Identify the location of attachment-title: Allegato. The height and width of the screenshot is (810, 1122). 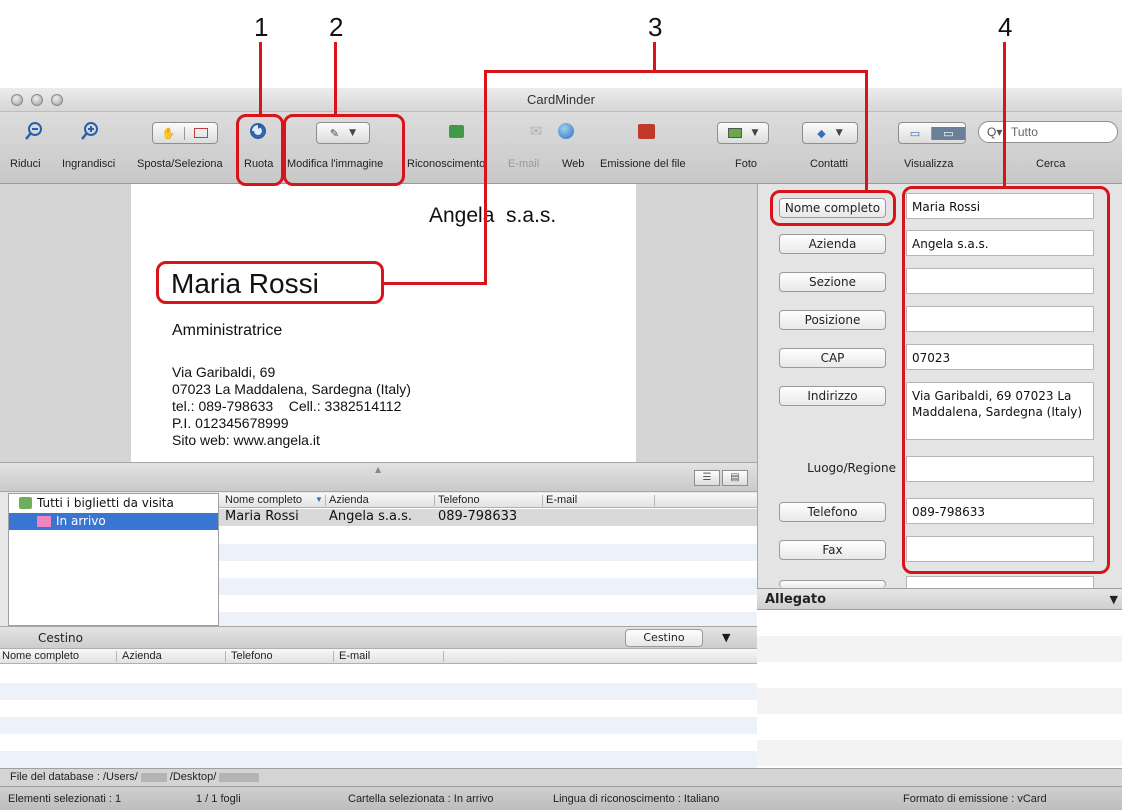
(796, 599).